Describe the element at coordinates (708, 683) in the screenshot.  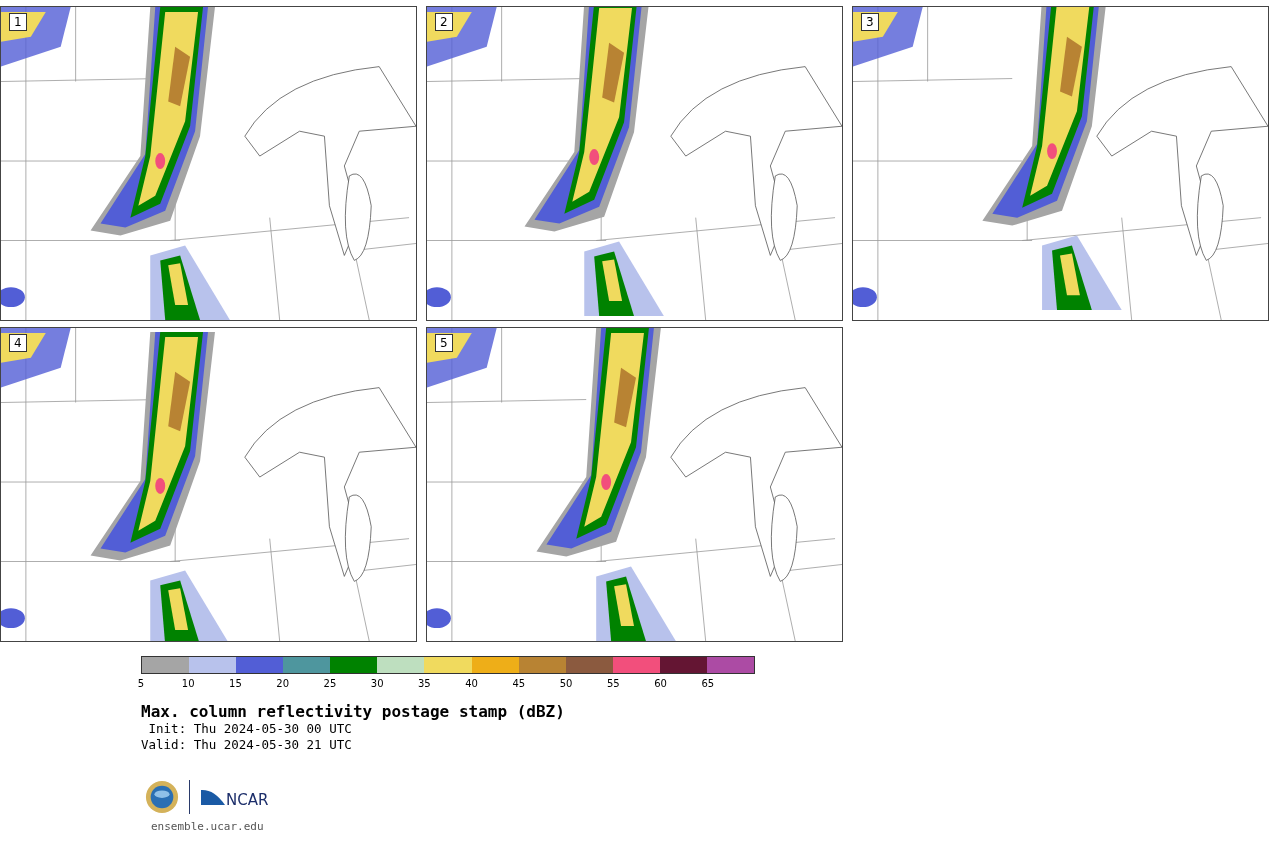
I see `tick-label: 65` at that location.